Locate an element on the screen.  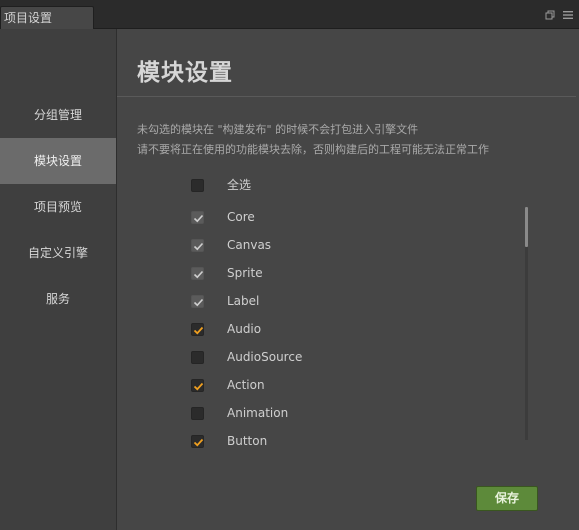
tab-project-settings: 项目设置 is located at coordinates (47, 17).